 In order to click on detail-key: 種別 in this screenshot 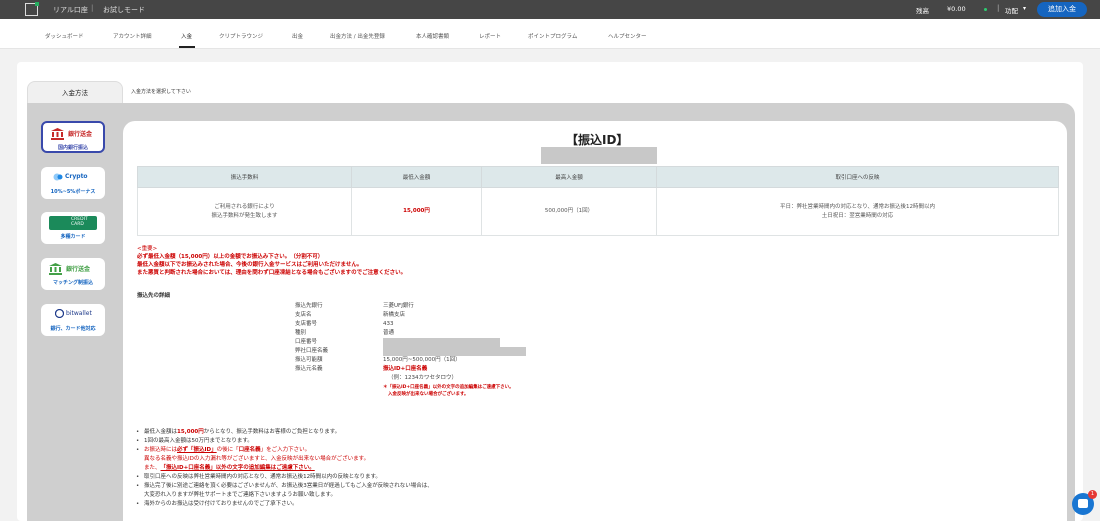, I will do `click(301, 333)`.